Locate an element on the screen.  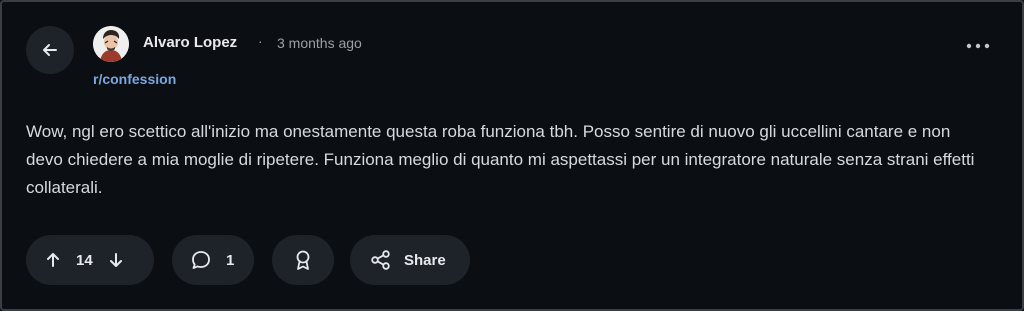
arrow-left-icon is located at coordinates (50, 50).